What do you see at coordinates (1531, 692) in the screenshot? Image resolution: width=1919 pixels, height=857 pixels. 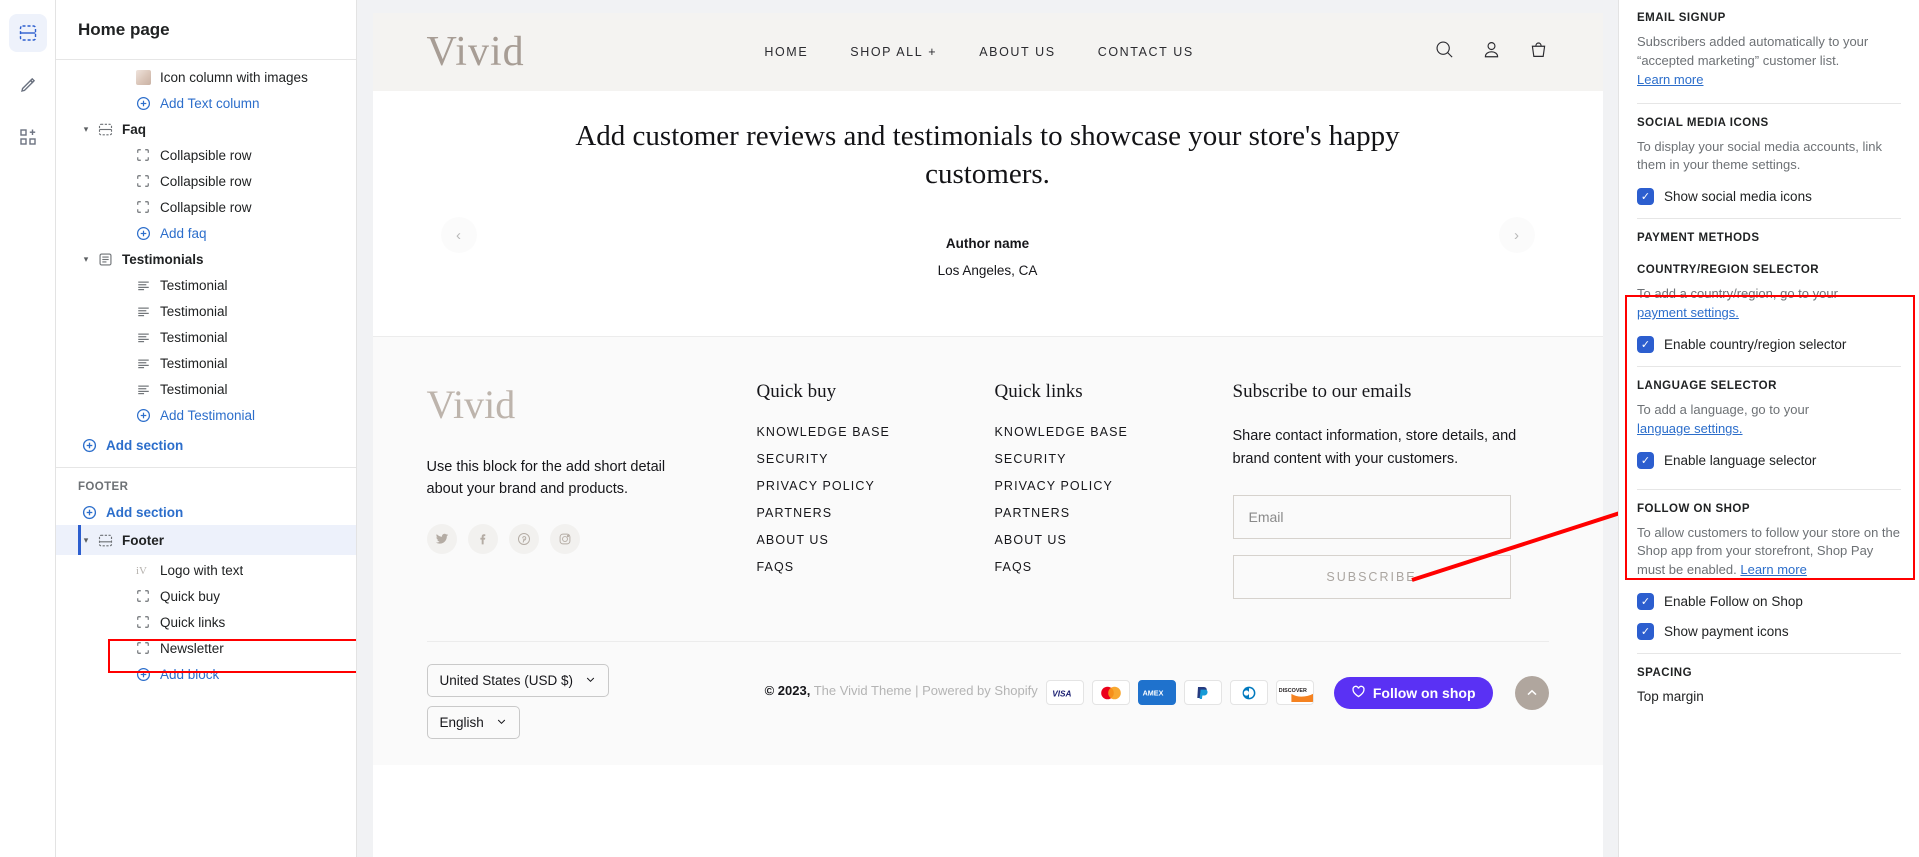 I see `back-to-top-icon` at bounding box center [1531, 692].